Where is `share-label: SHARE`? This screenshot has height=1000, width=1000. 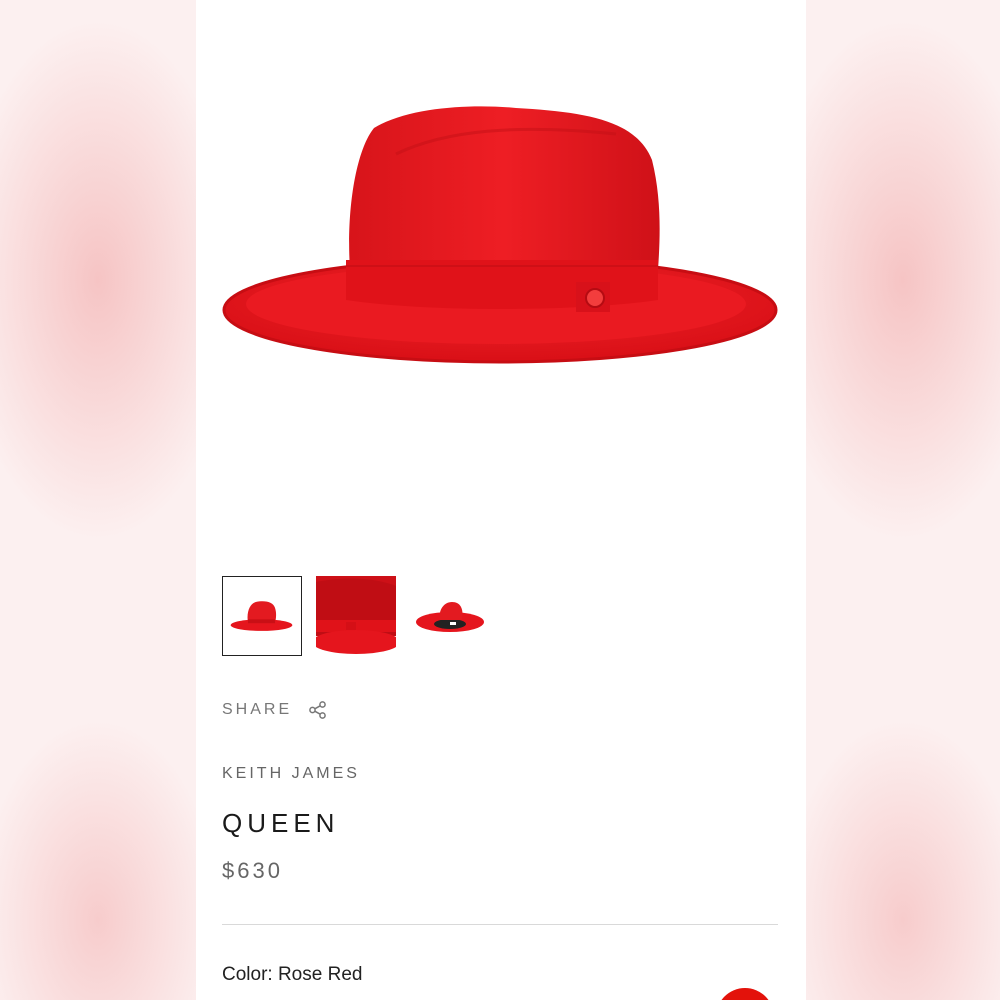 share-label: SHARE is located at coordinates (257, 709).